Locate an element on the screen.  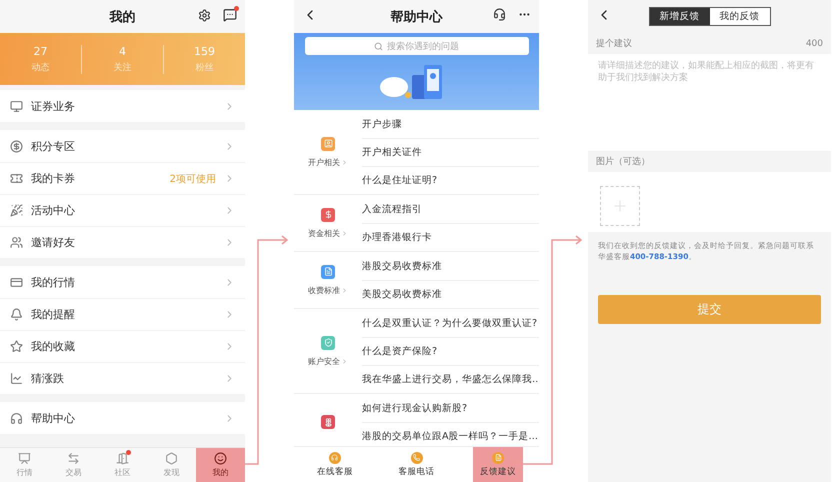
menu-item: 积分专区 is located at coordinates (122, 146).